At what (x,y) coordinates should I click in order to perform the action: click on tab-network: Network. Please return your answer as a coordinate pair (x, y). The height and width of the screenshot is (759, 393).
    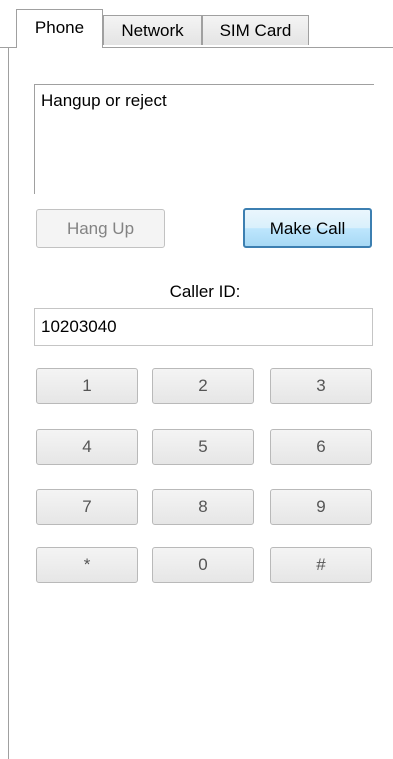
    Looking at the image, I should click on (152, 30).